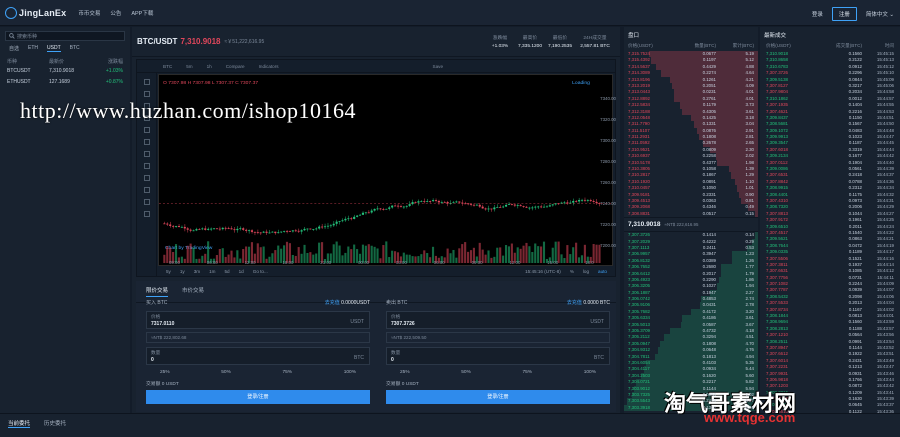 The width and height of the screenshot is (900, 437). What do you see at coordinates (146, 94) in the screenshot?
I see `trendline-icon` at bounding box center [146, 94].